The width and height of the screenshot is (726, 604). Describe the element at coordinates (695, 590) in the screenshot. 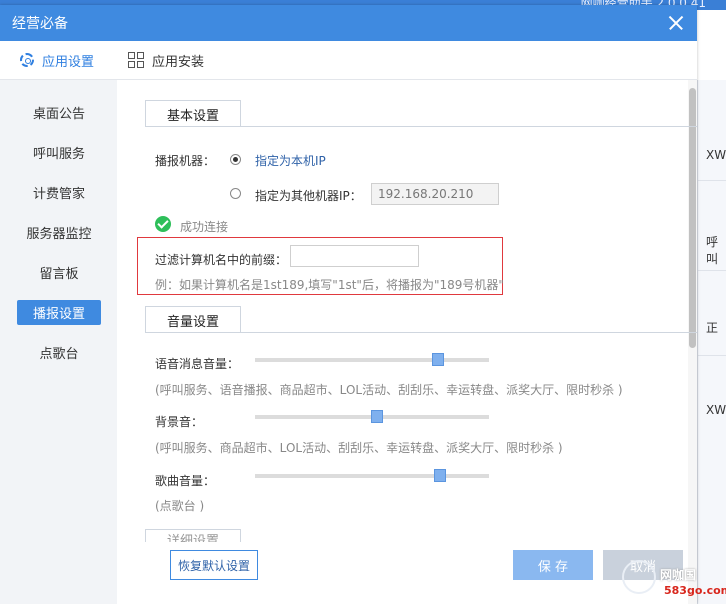

I see `watermark-domain: 583go.com` at that location.